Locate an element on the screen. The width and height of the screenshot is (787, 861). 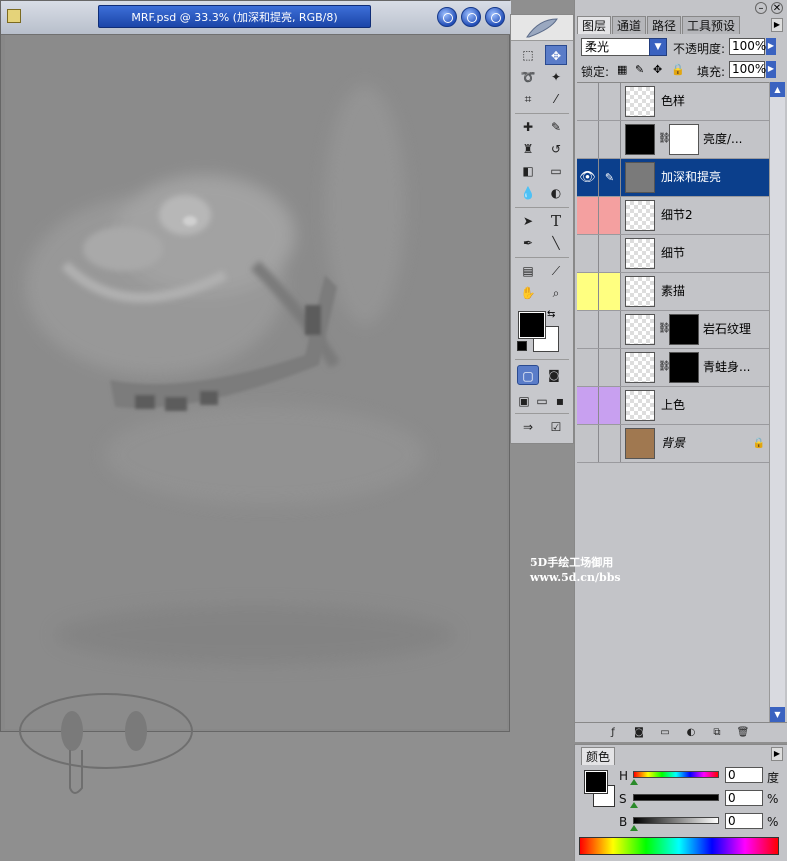
quick-mask-mode-icon: ◙ is located at coordinates (554, 375).